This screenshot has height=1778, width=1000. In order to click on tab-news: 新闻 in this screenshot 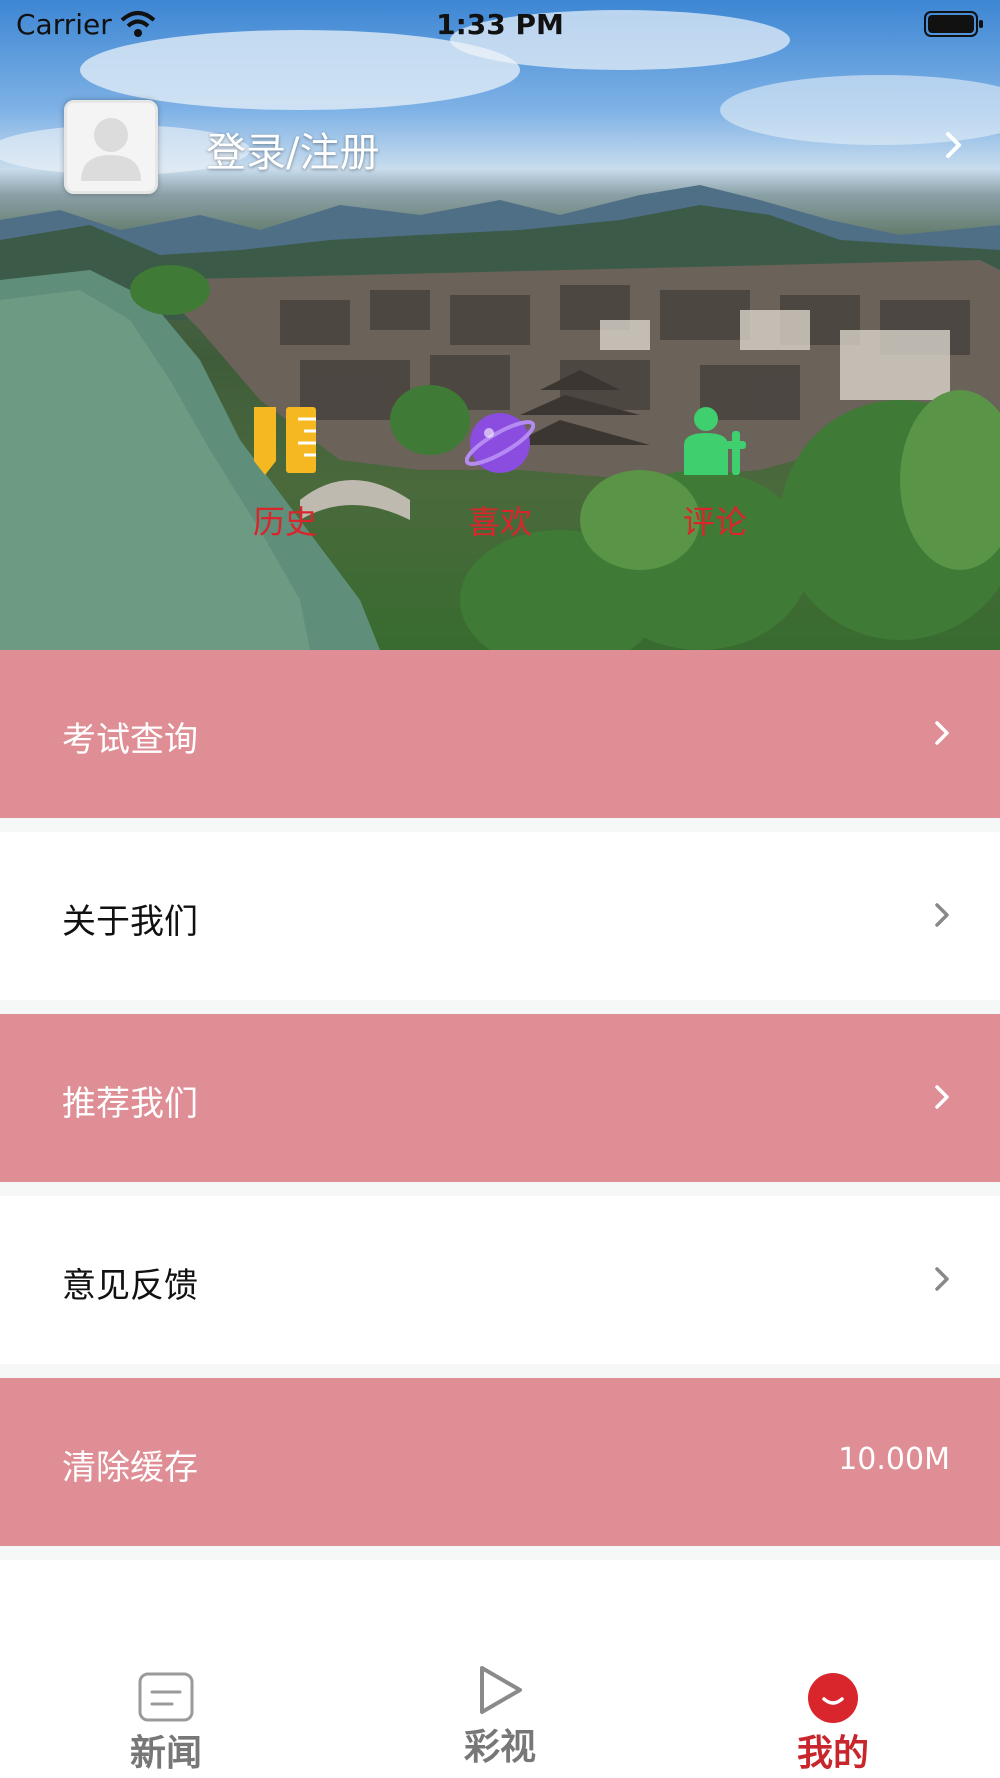, I will do `click(166, 1709)`.